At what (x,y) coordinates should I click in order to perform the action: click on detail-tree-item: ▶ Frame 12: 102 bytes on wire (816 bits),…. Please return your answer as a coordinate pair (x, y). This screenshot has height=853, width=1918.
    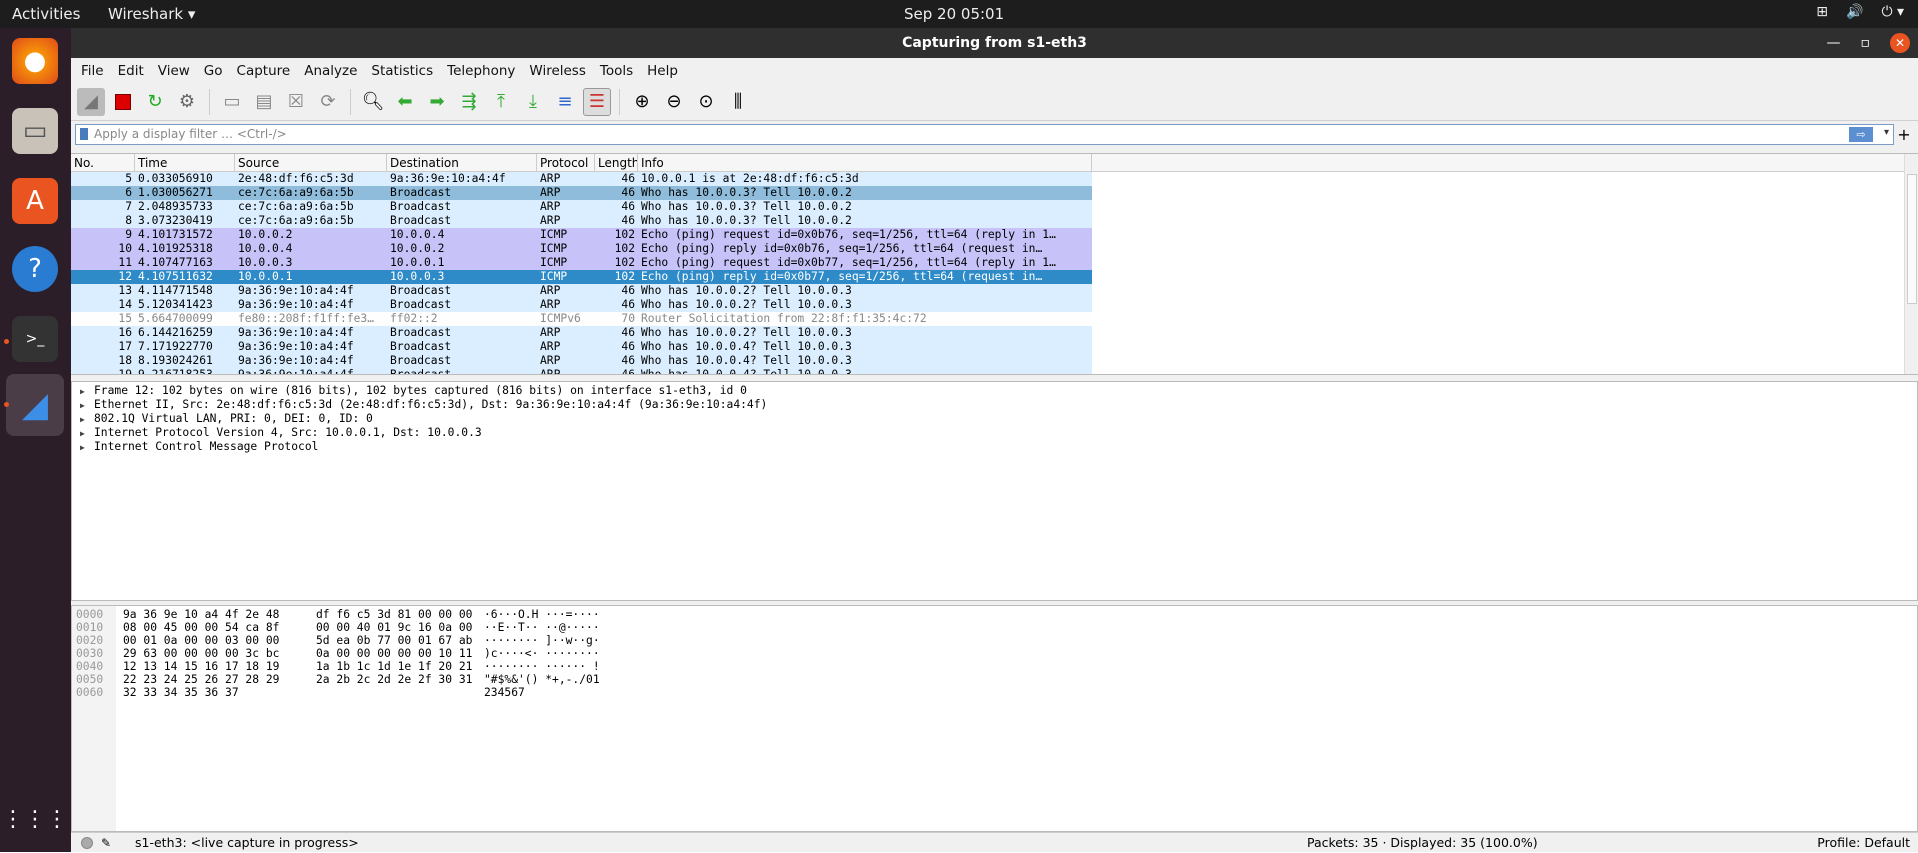
    Looking at the image, I should click on (994, 391).